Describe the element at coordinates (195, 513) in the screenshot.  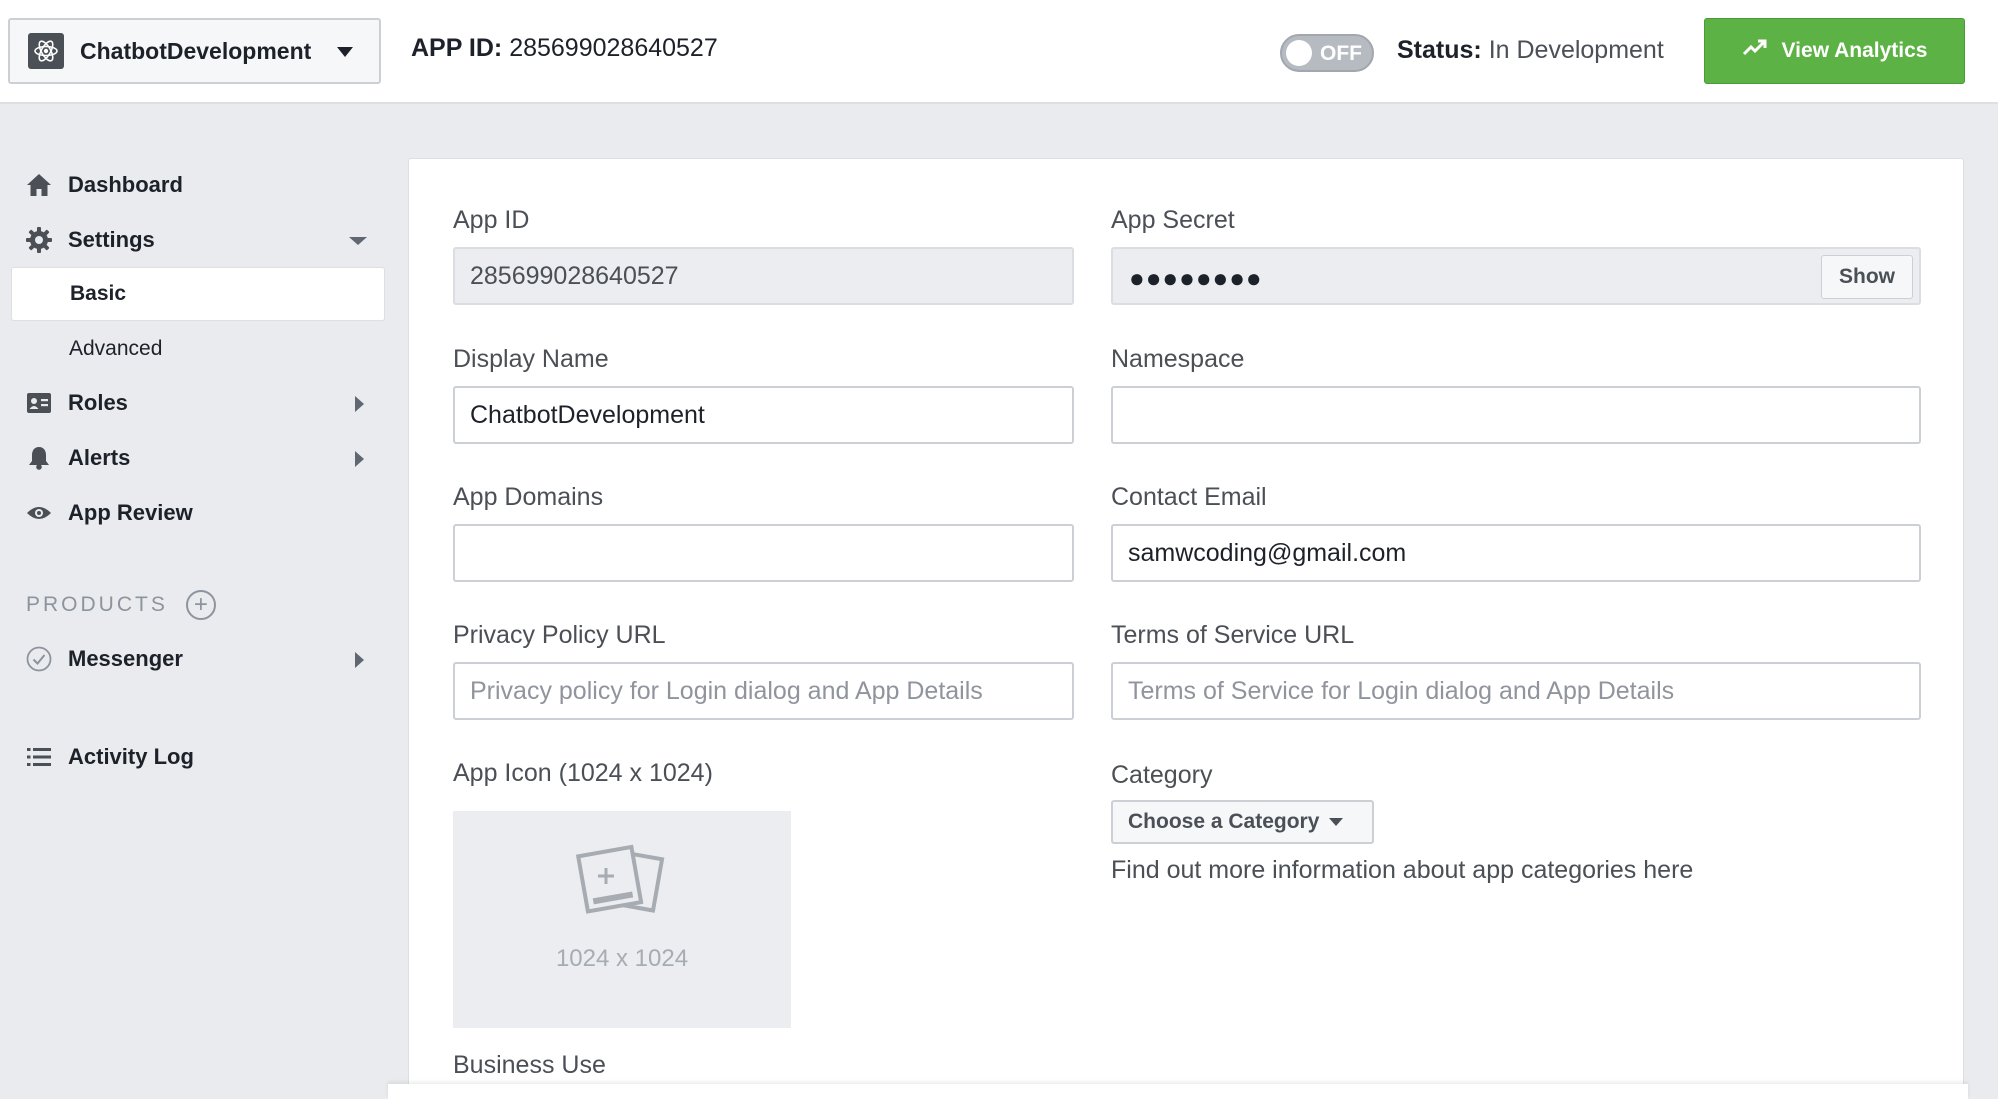
I see `sidebar-item-app-review: App Review` at that location.